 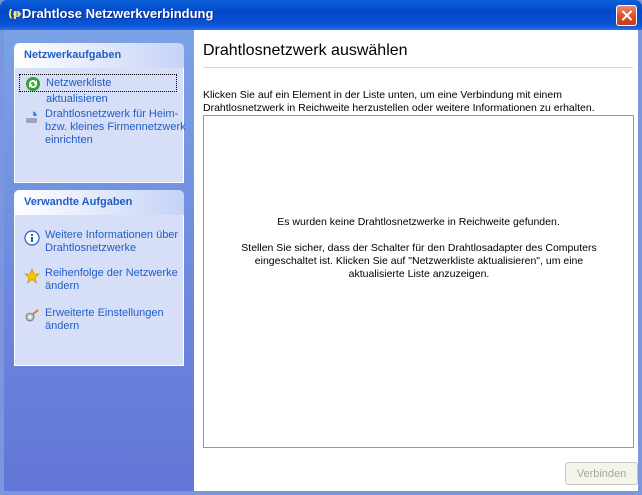 What do you see at coordinates (418, 67) in the screenshot?
I see `divider` at bounding box center [418, 67].